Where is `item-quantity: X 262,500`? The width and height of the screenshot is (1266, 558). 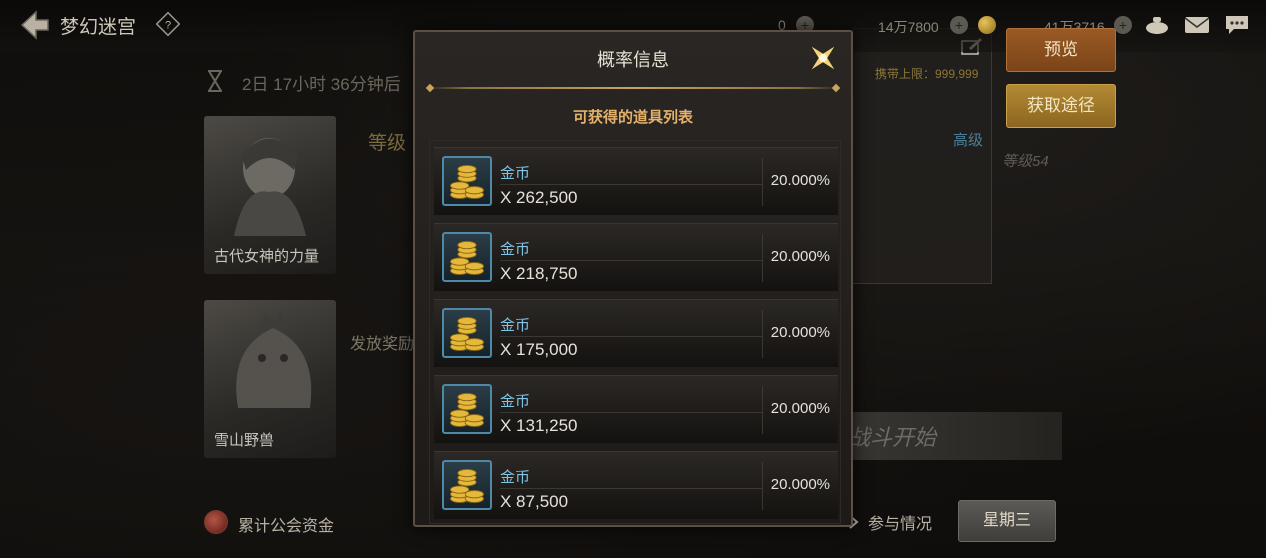 item-quantity: X 262,500 is located at coordinates (539, 197).